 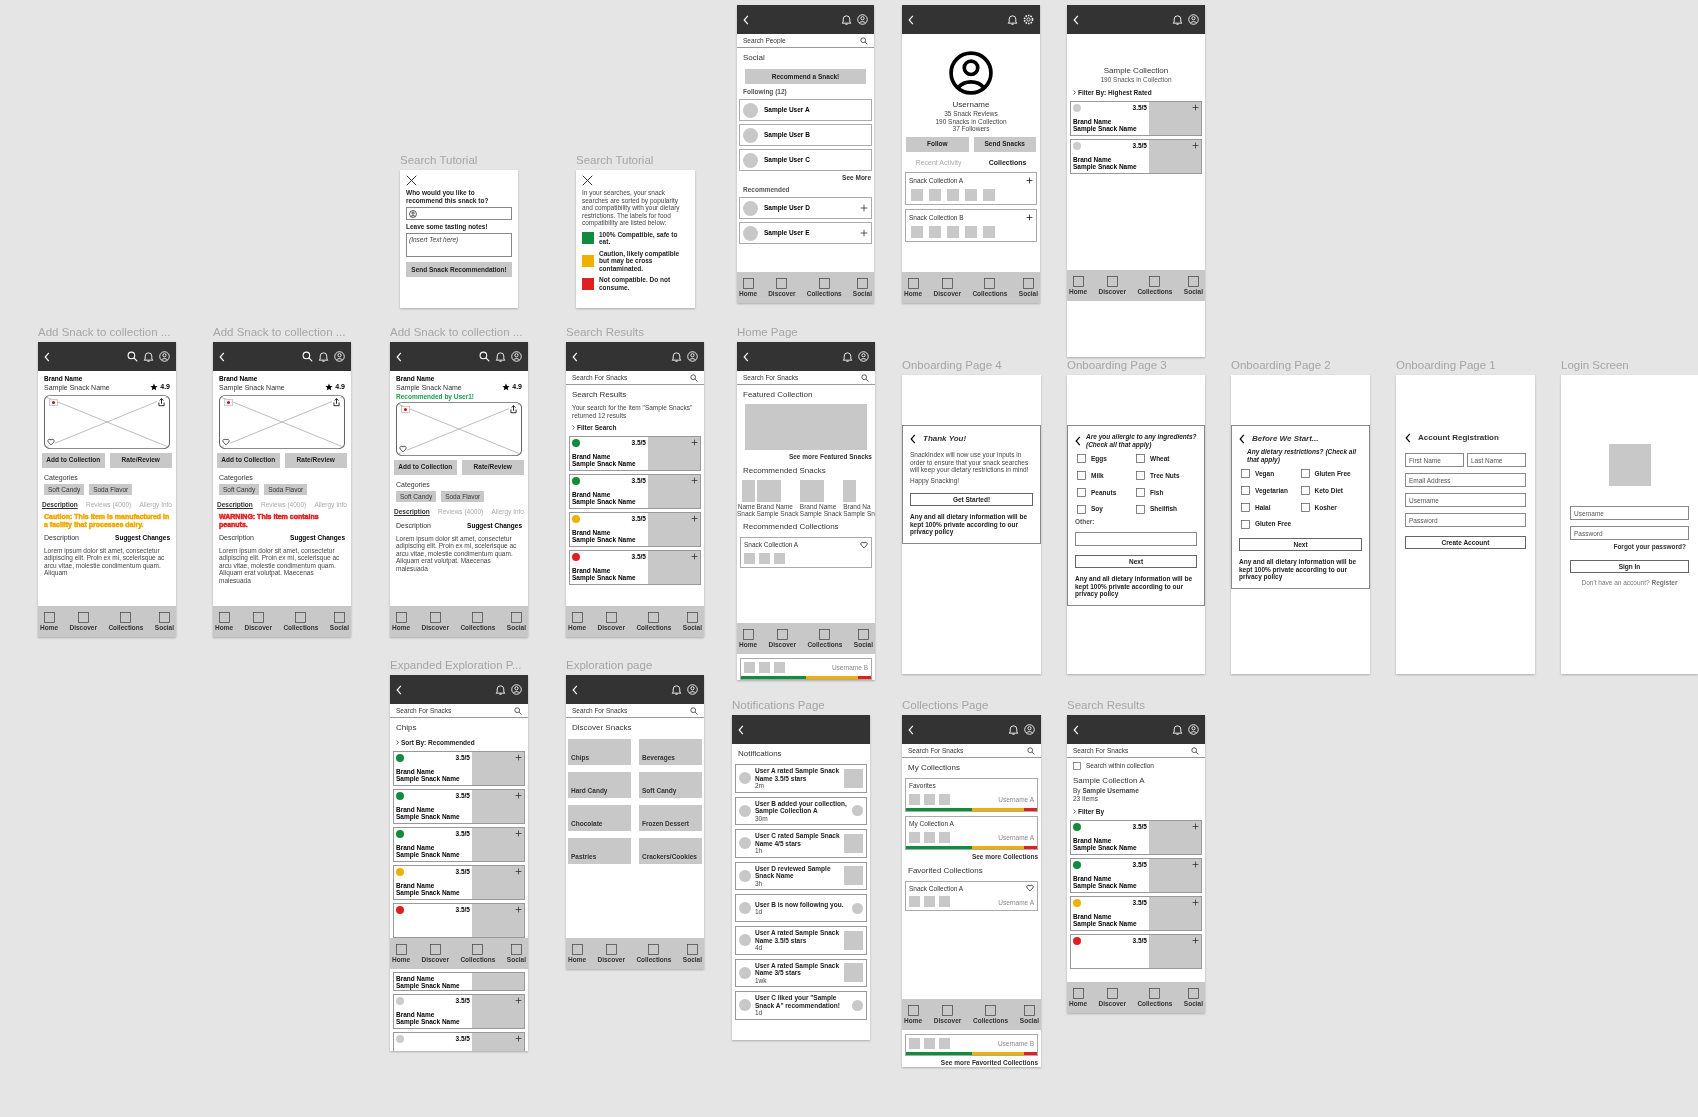 I want to click on section-heading: Discover Snacks, so click(x=602, y=728).